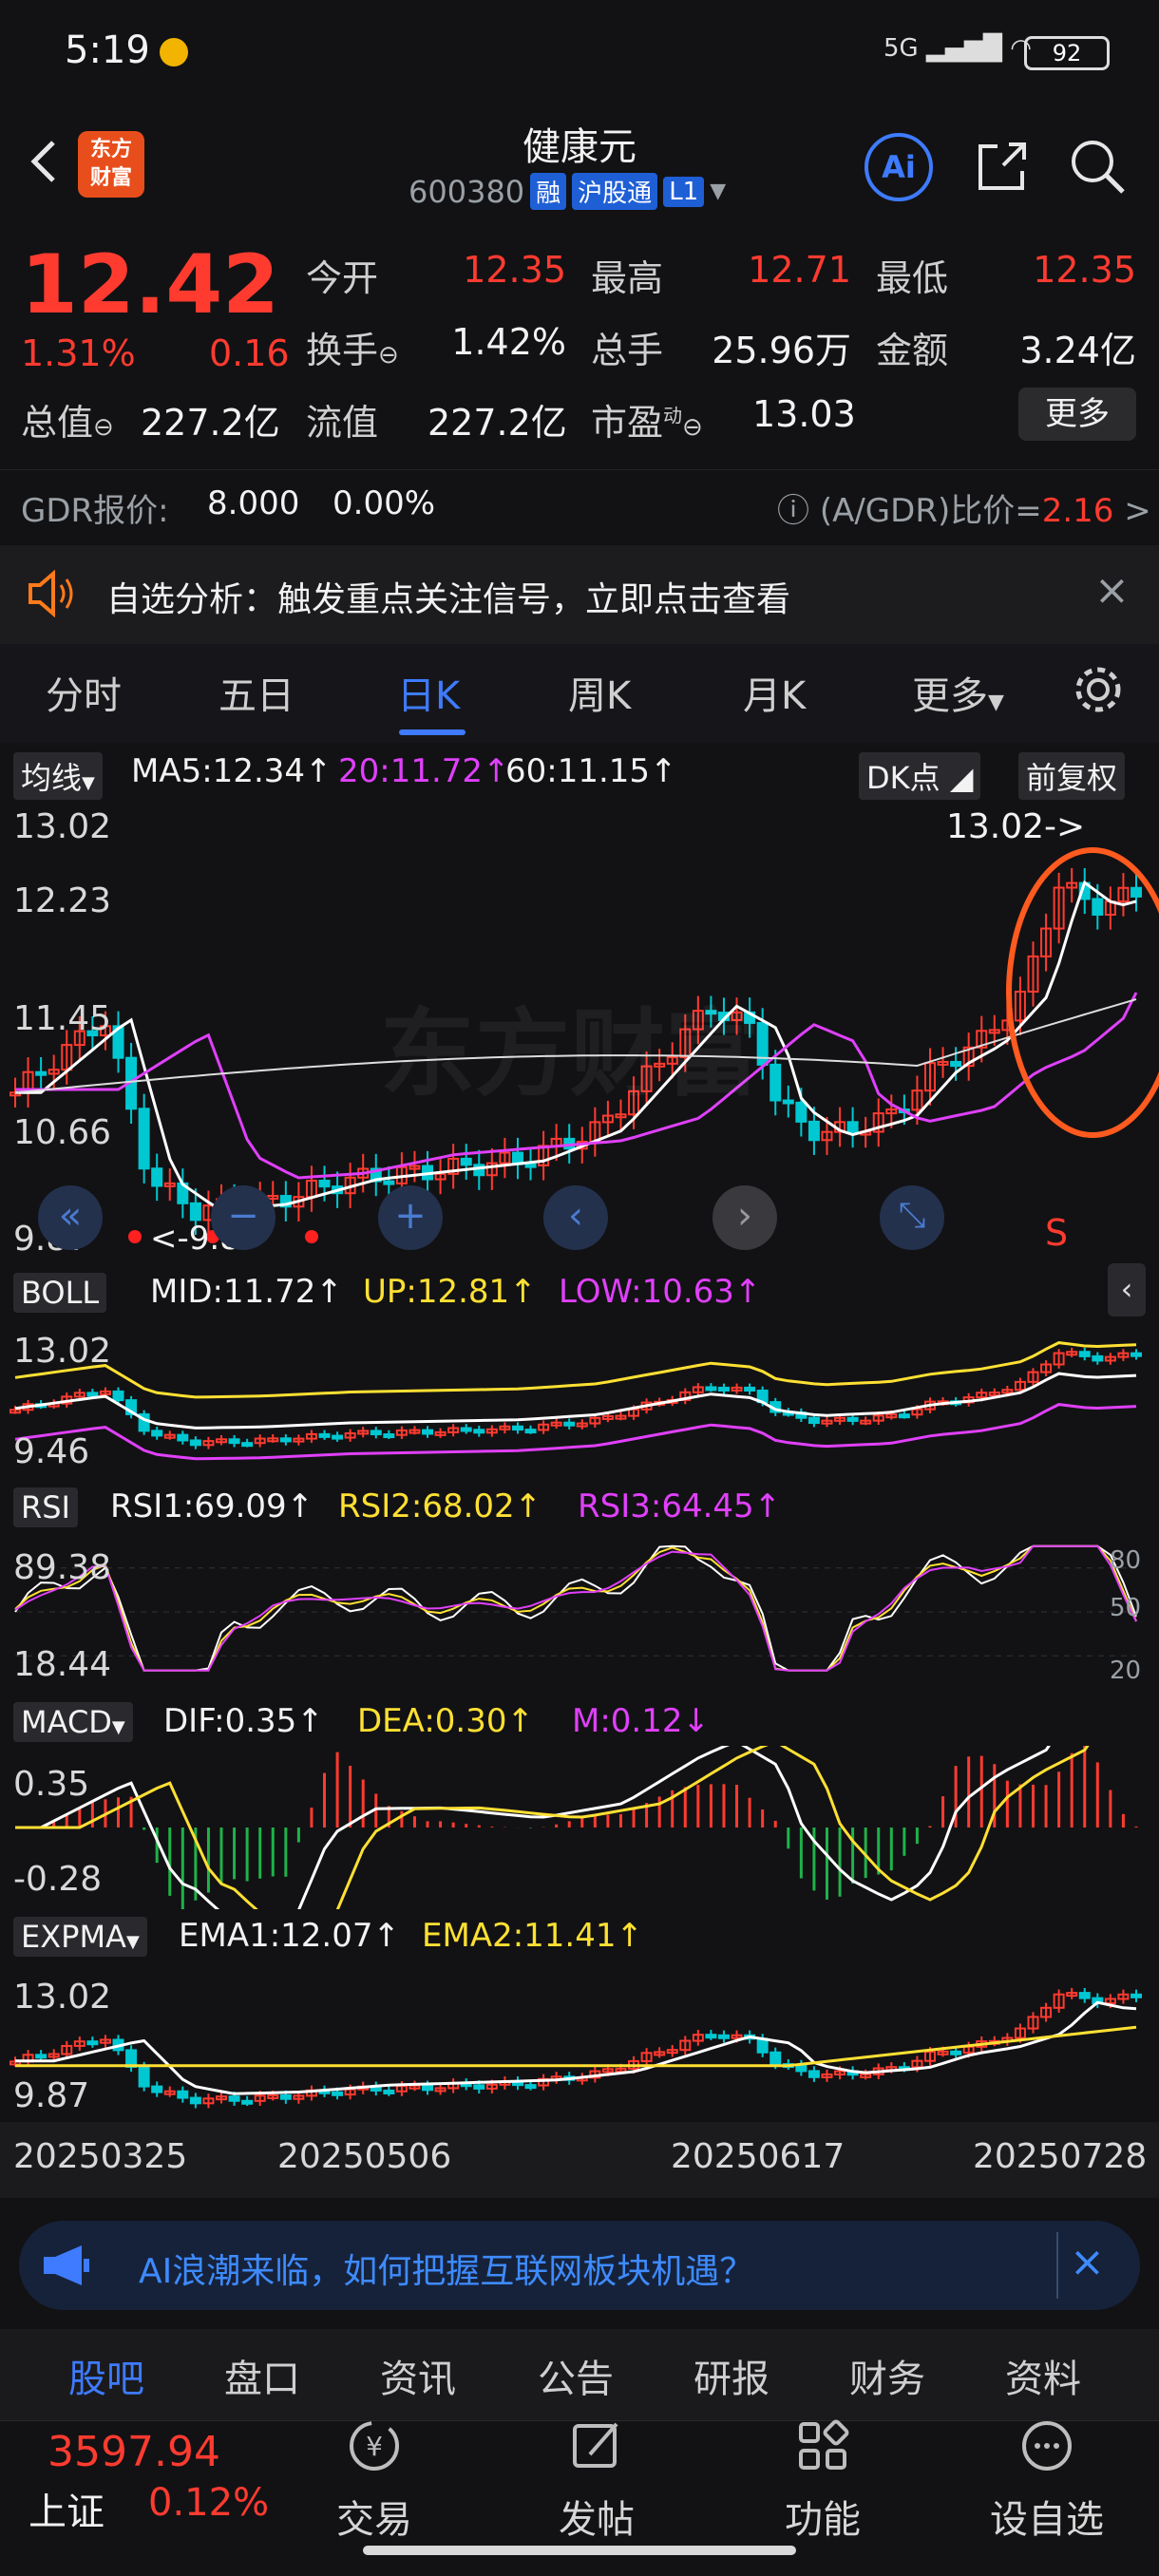 The height and width of the screenshot is (2576, 1159). Describe the element at coordinates (70, 1217) in the screenshot. I see `jump-start-button: «` at that location.